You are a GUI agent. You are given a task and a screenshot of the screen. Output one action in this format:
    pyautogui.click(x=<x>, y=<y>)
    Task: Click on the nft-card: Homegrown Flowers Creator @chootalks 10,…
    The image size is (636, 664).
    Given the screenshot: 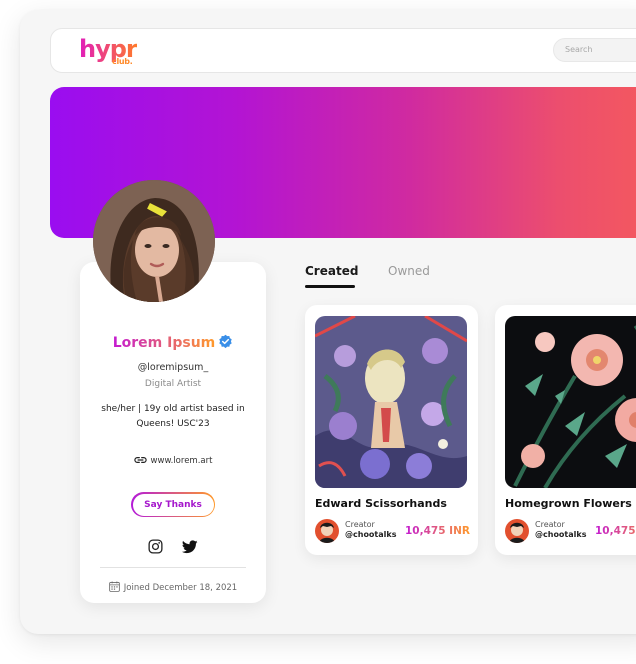 What is the action you would take?
    pyautogui.click(x=565, y=430)
    